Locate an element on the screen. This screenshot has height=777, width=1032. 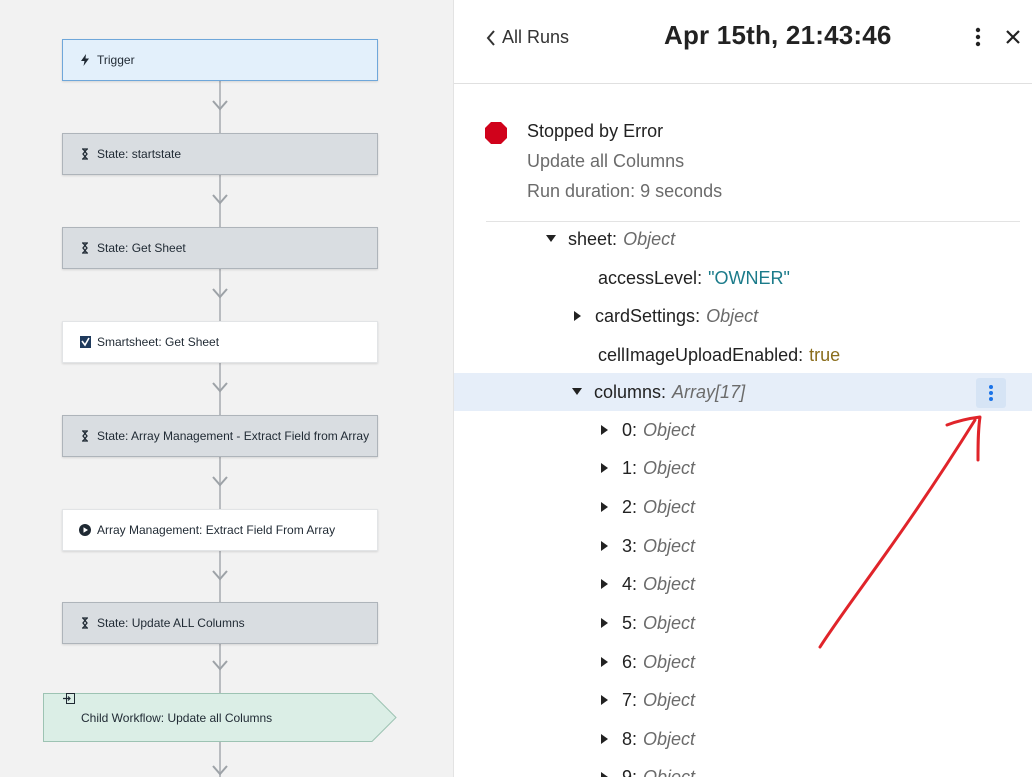
play-circle-icon is located at coordinates (85, 530).